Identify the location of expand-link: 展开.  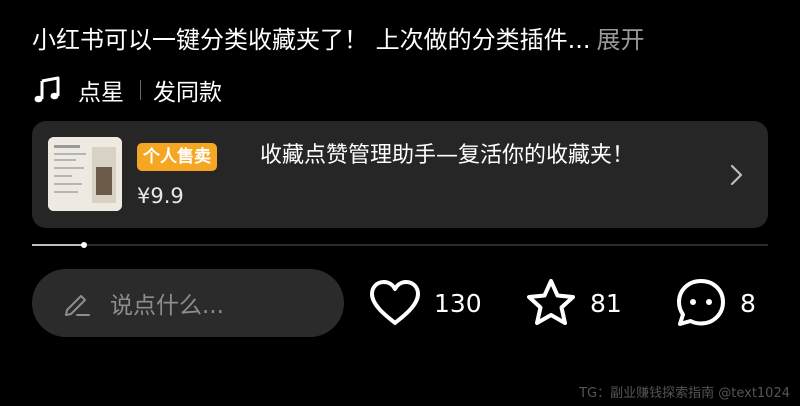
(621, 40).